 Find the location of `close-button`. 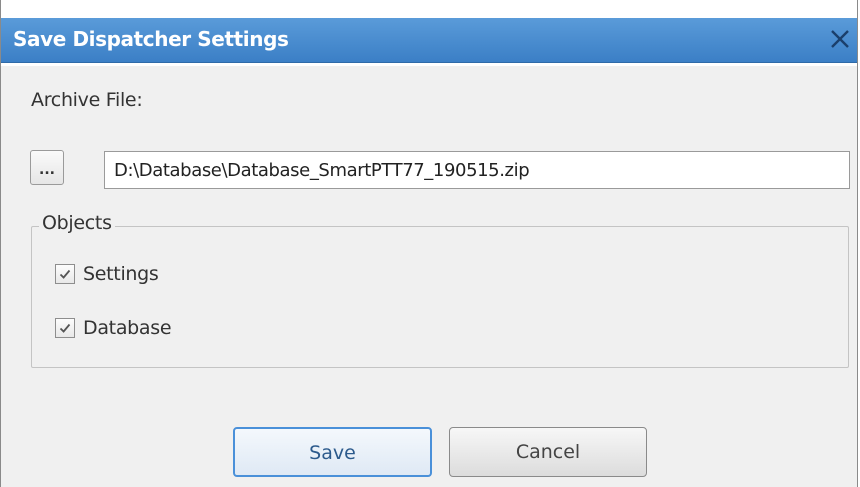

close-button is located at coordinates (840, 39).